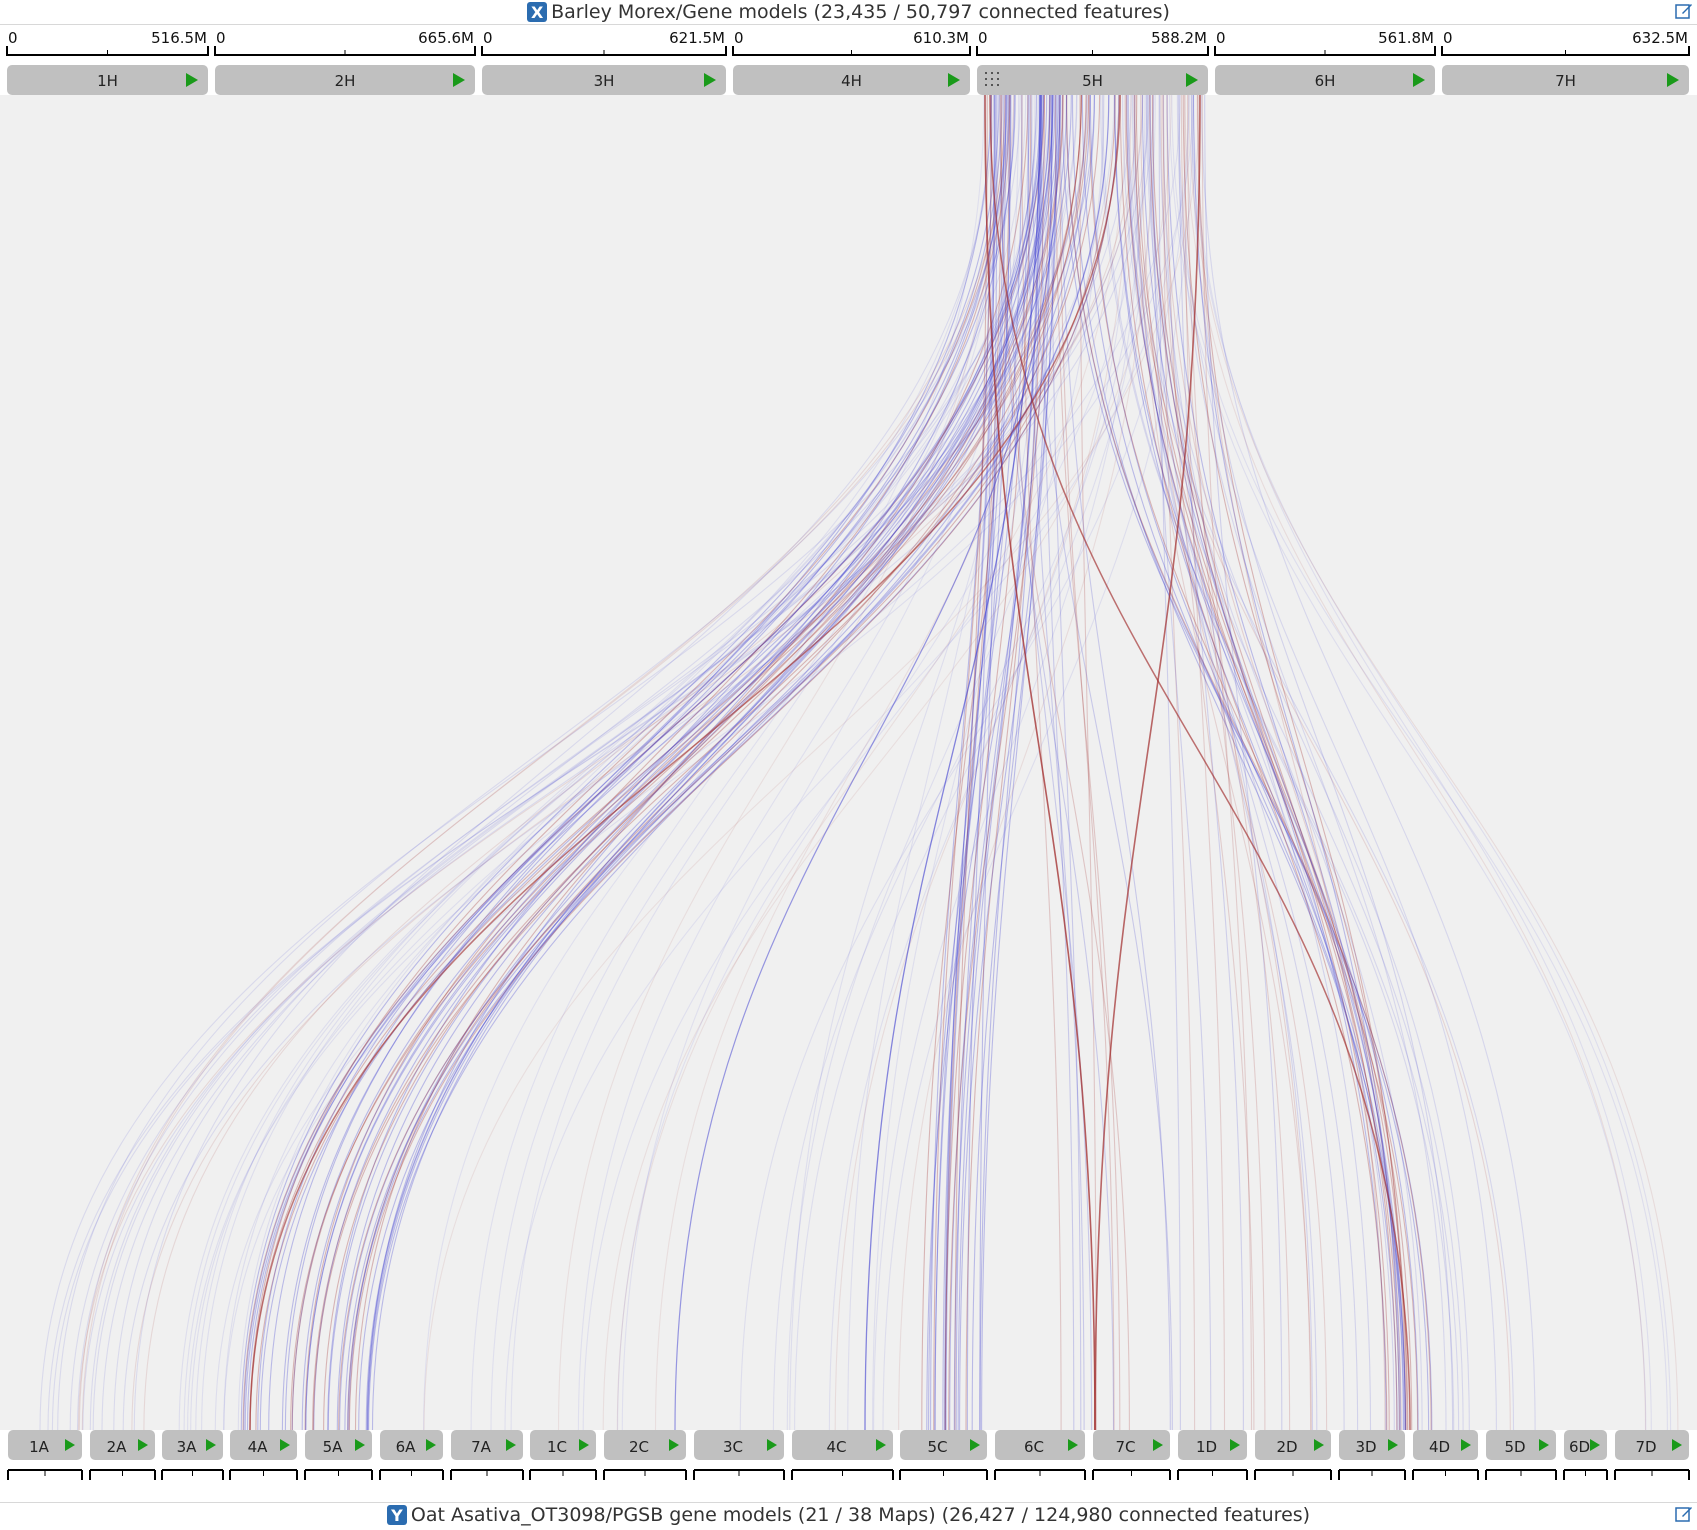 This screenshot has width=1697, height=1530. I want to click on y-chromosome-label: 2C, so click(639, 1447).